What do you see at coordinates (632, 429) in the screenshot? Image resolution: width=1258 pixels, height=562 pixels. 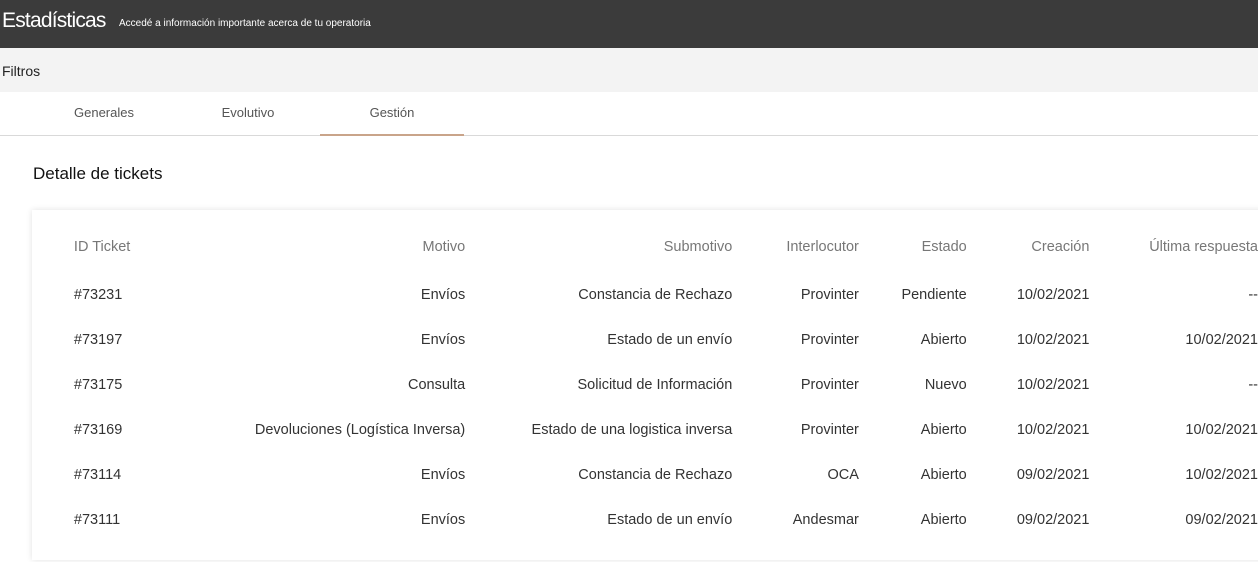 I see `cell-submotivo: Estado de una logistica inversa` at bounding box center [632, 429].